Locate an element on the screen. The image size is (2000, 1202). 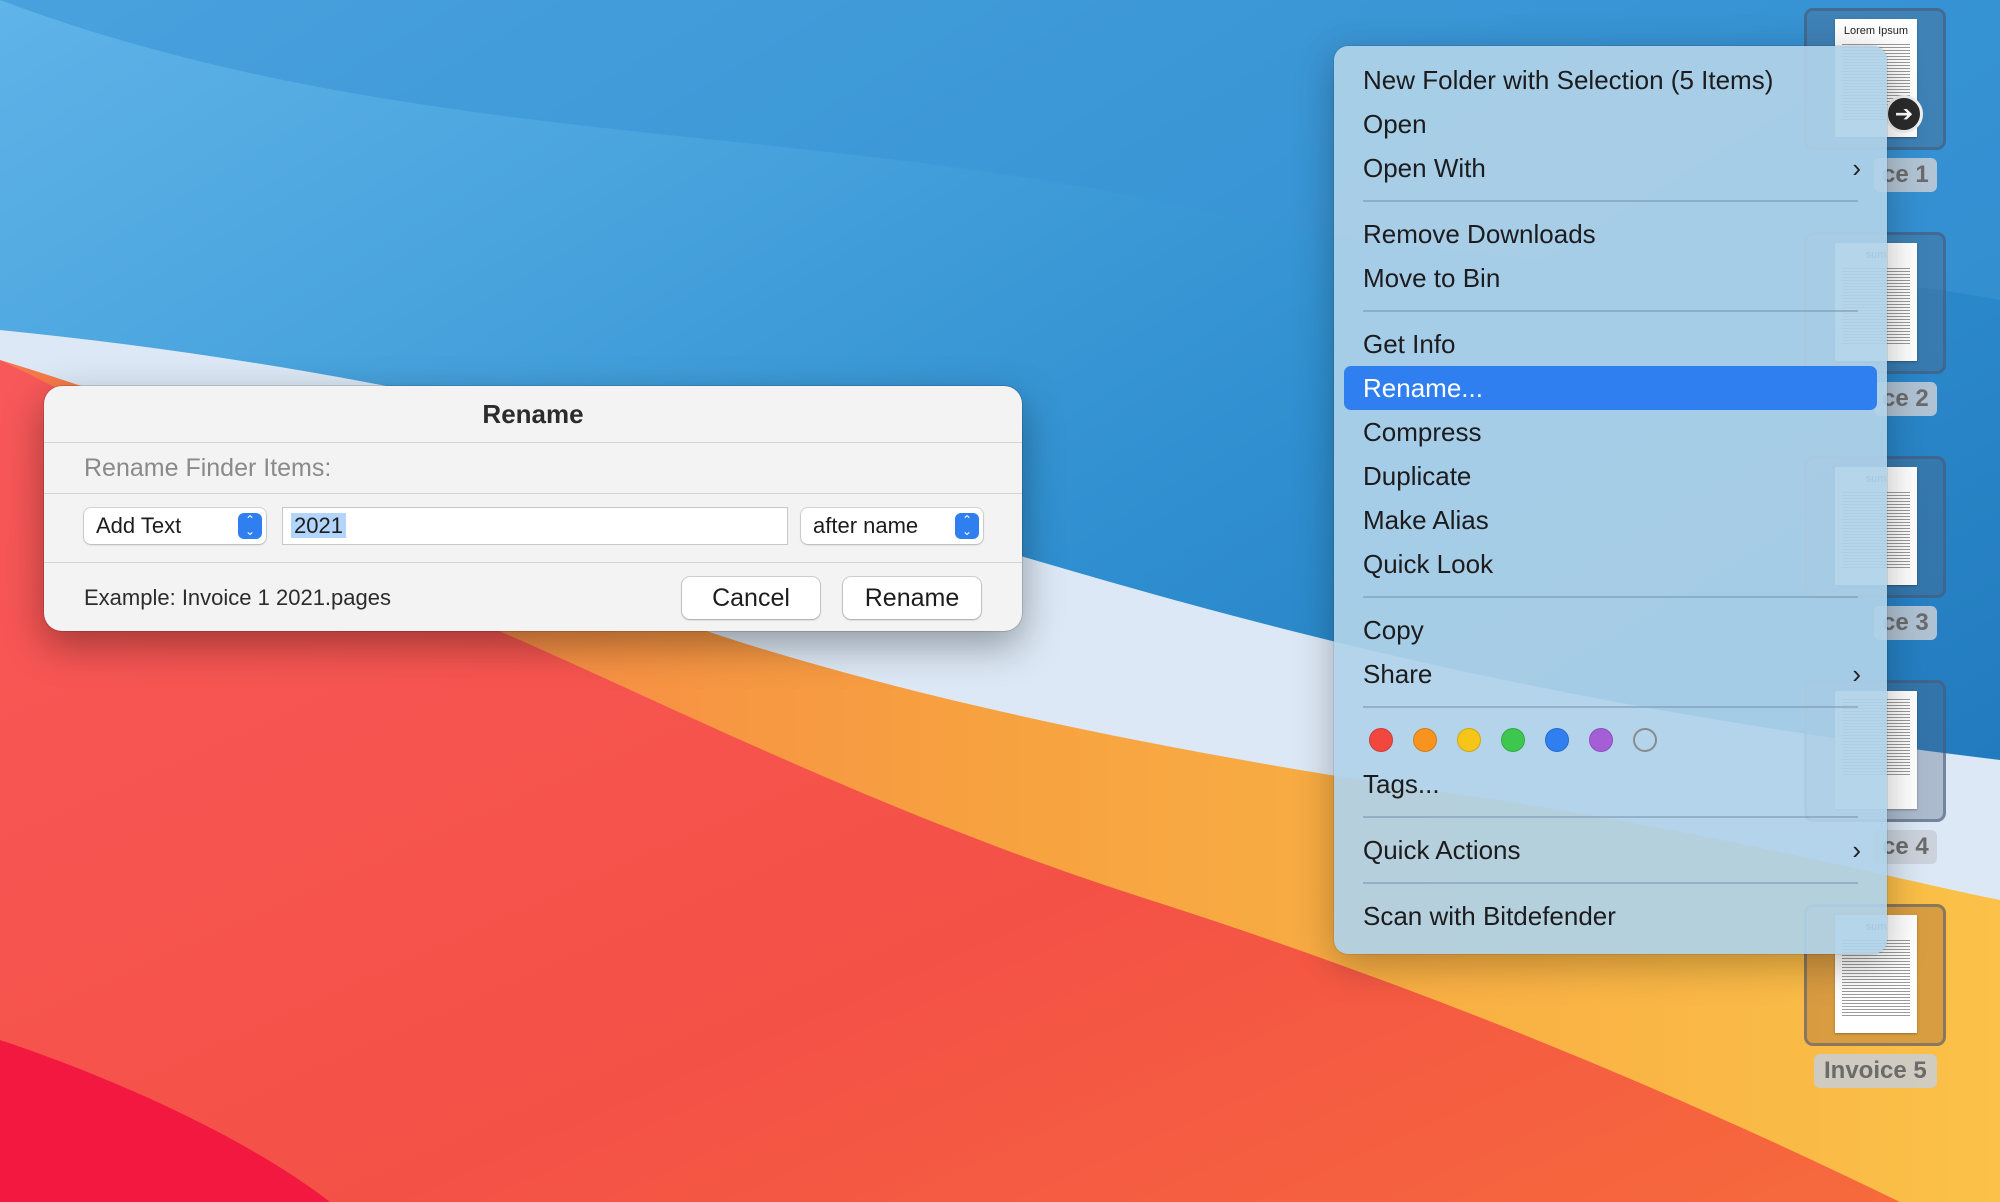
menu-item-remove-downloads: Remove Downloads is located at coordinates (1610, 234).